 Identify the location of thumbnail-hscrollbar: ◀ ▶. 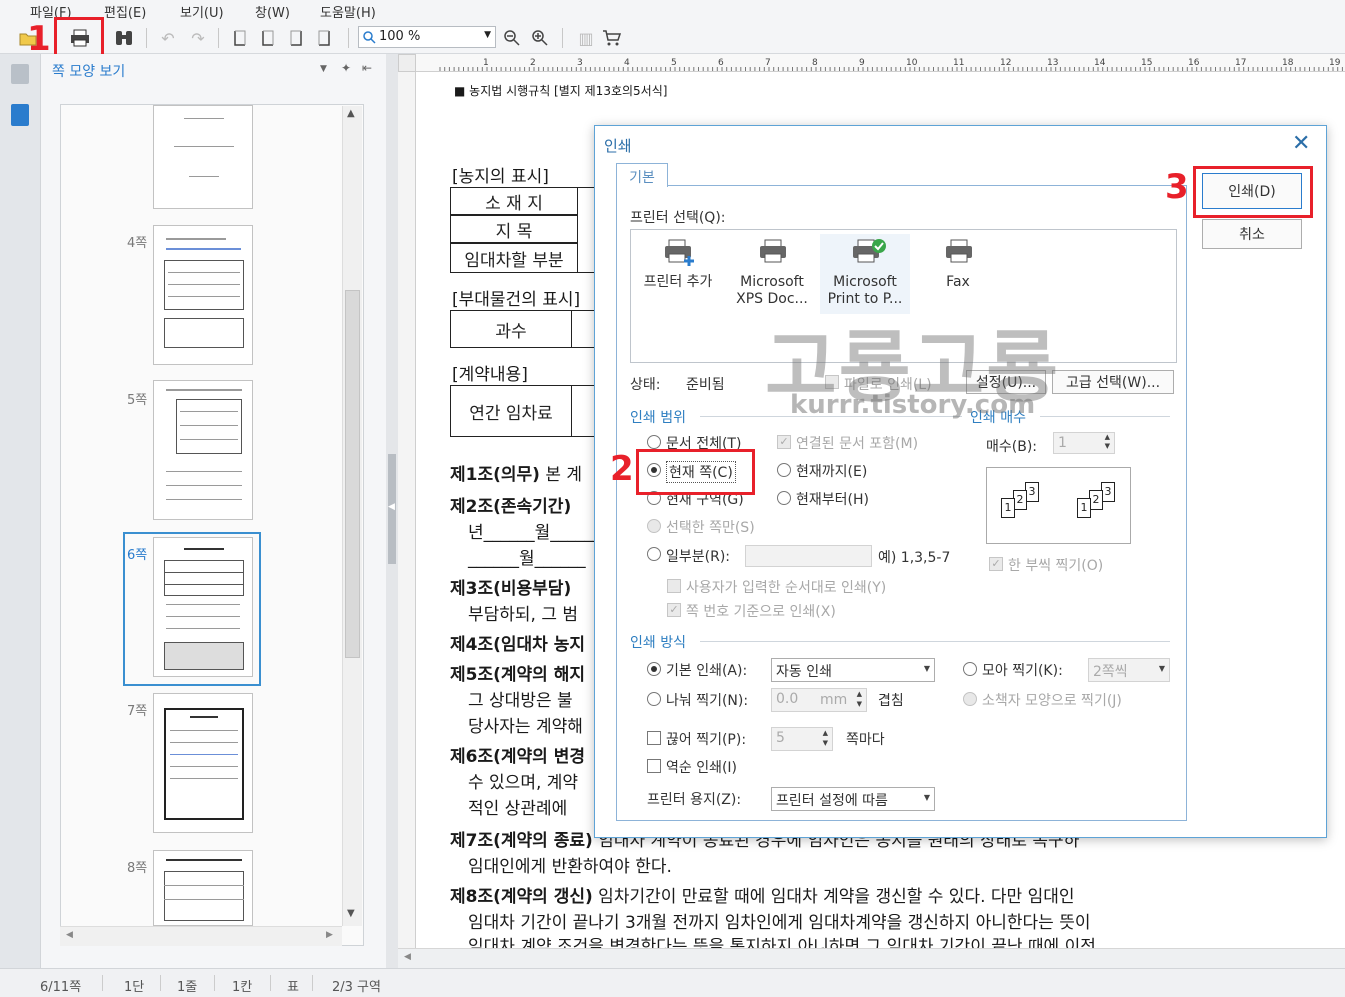
(201, 936).